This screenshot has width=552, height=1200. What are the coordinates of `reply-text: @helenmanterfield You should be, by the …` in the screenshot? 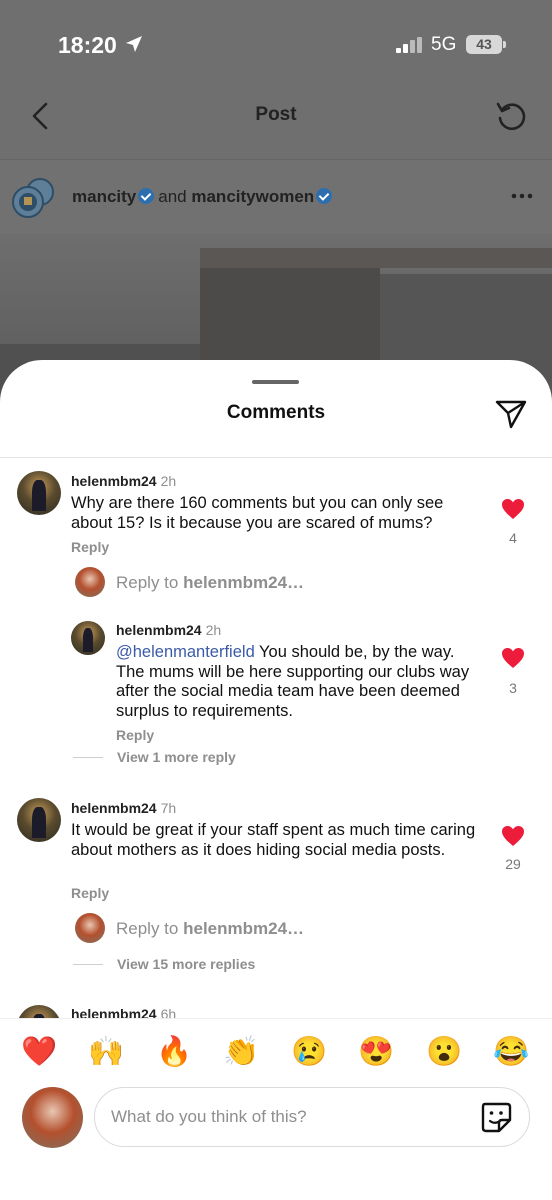 It's located at (293, 681).